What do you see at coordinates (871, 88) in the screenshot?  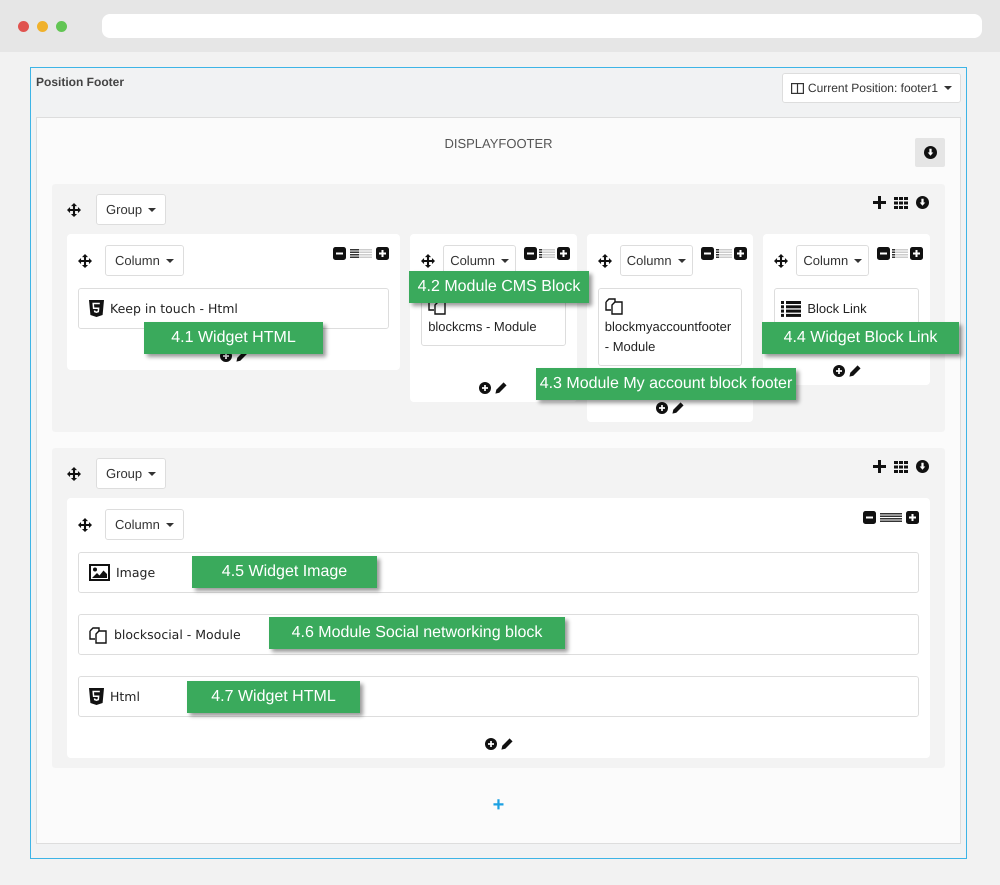 I see `position-dropdown: Current Position: footer1` at bounding box center [871, 88].